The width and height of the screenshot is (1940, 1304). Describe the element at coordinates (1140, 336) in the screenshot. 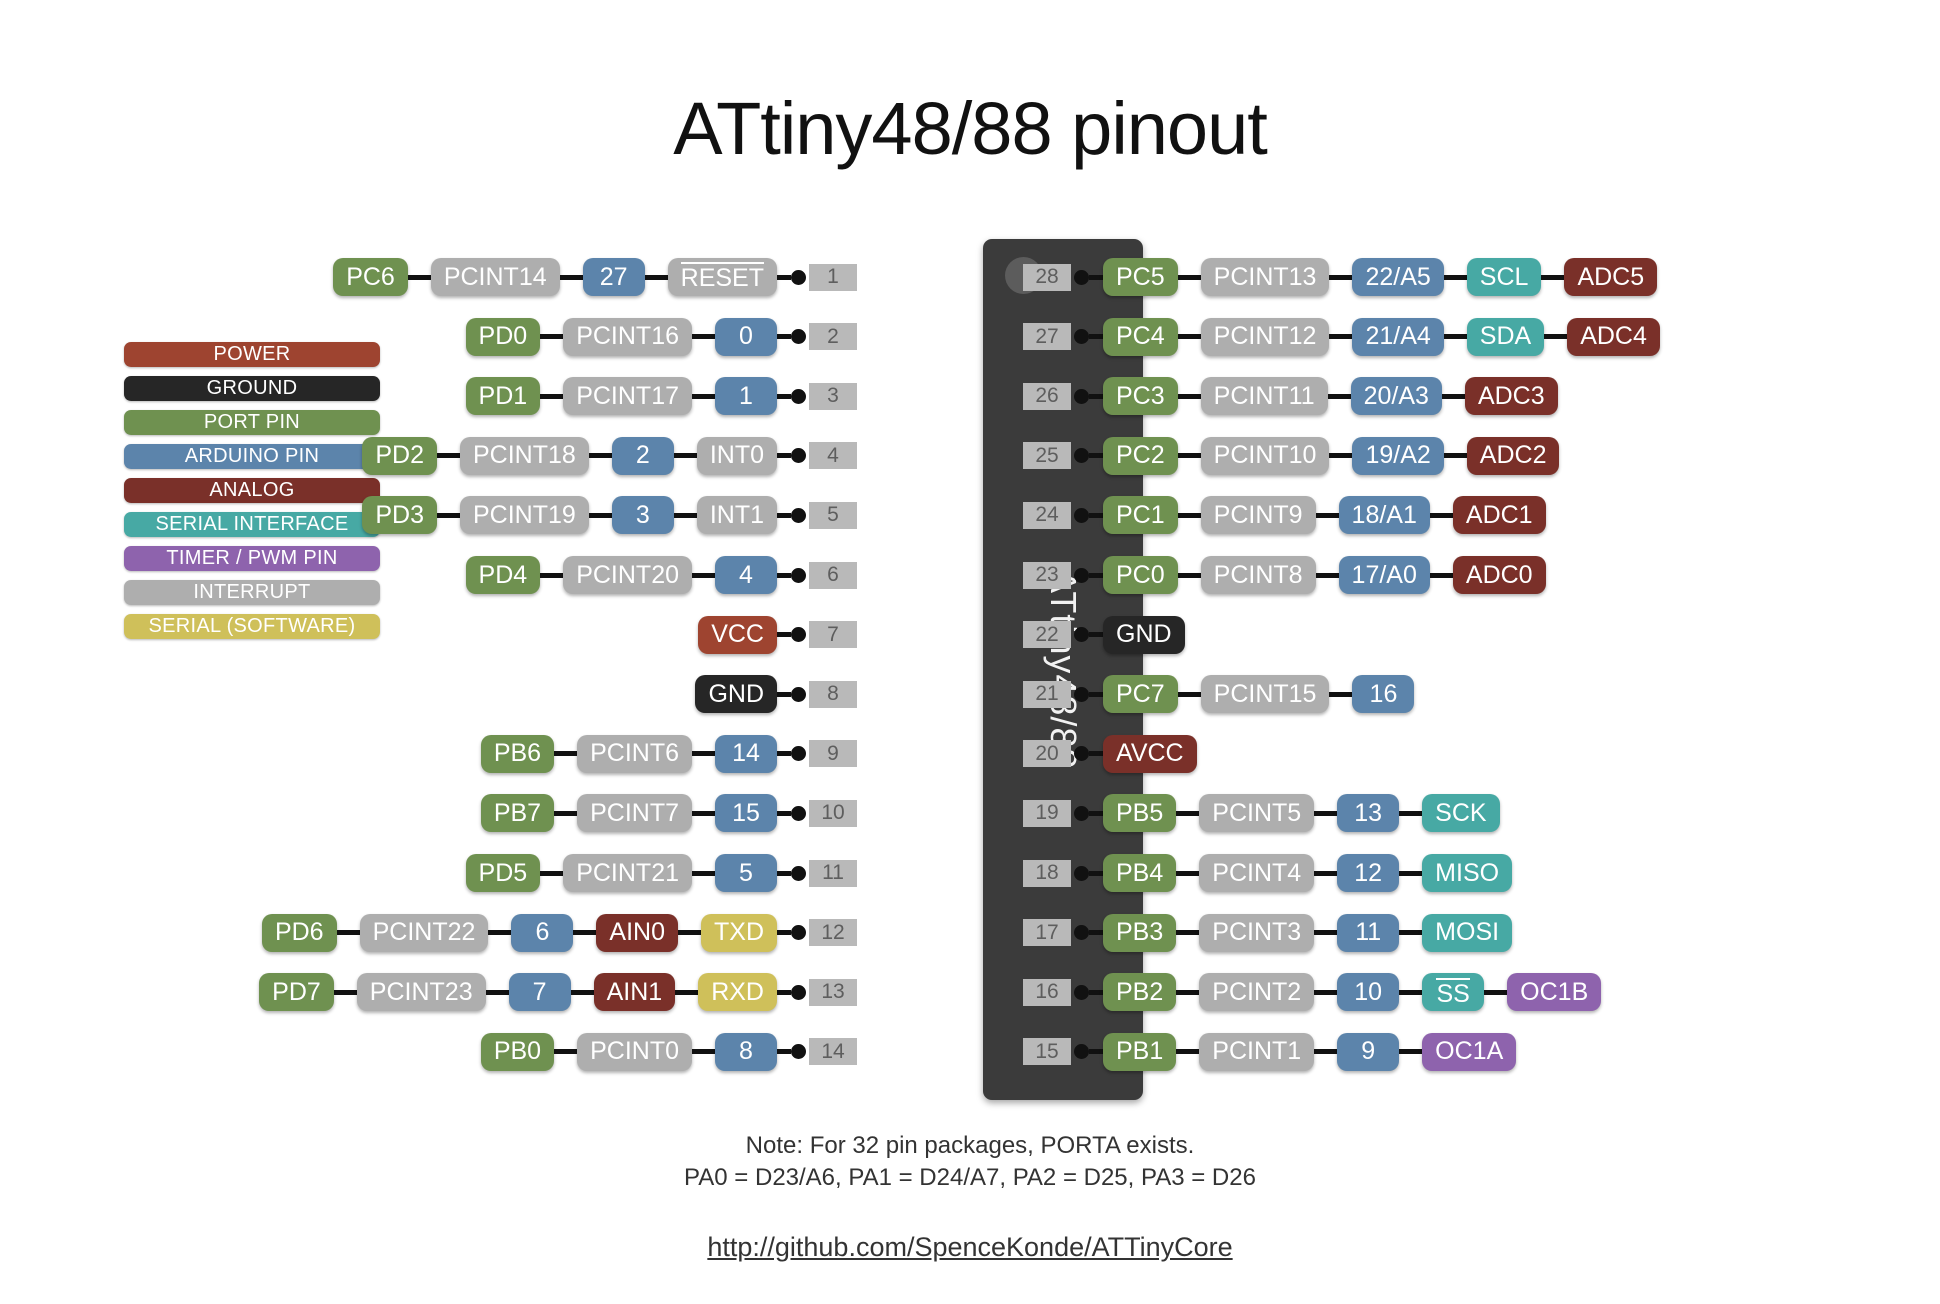

I see `pin-badge-pc4: PC4` at that location.